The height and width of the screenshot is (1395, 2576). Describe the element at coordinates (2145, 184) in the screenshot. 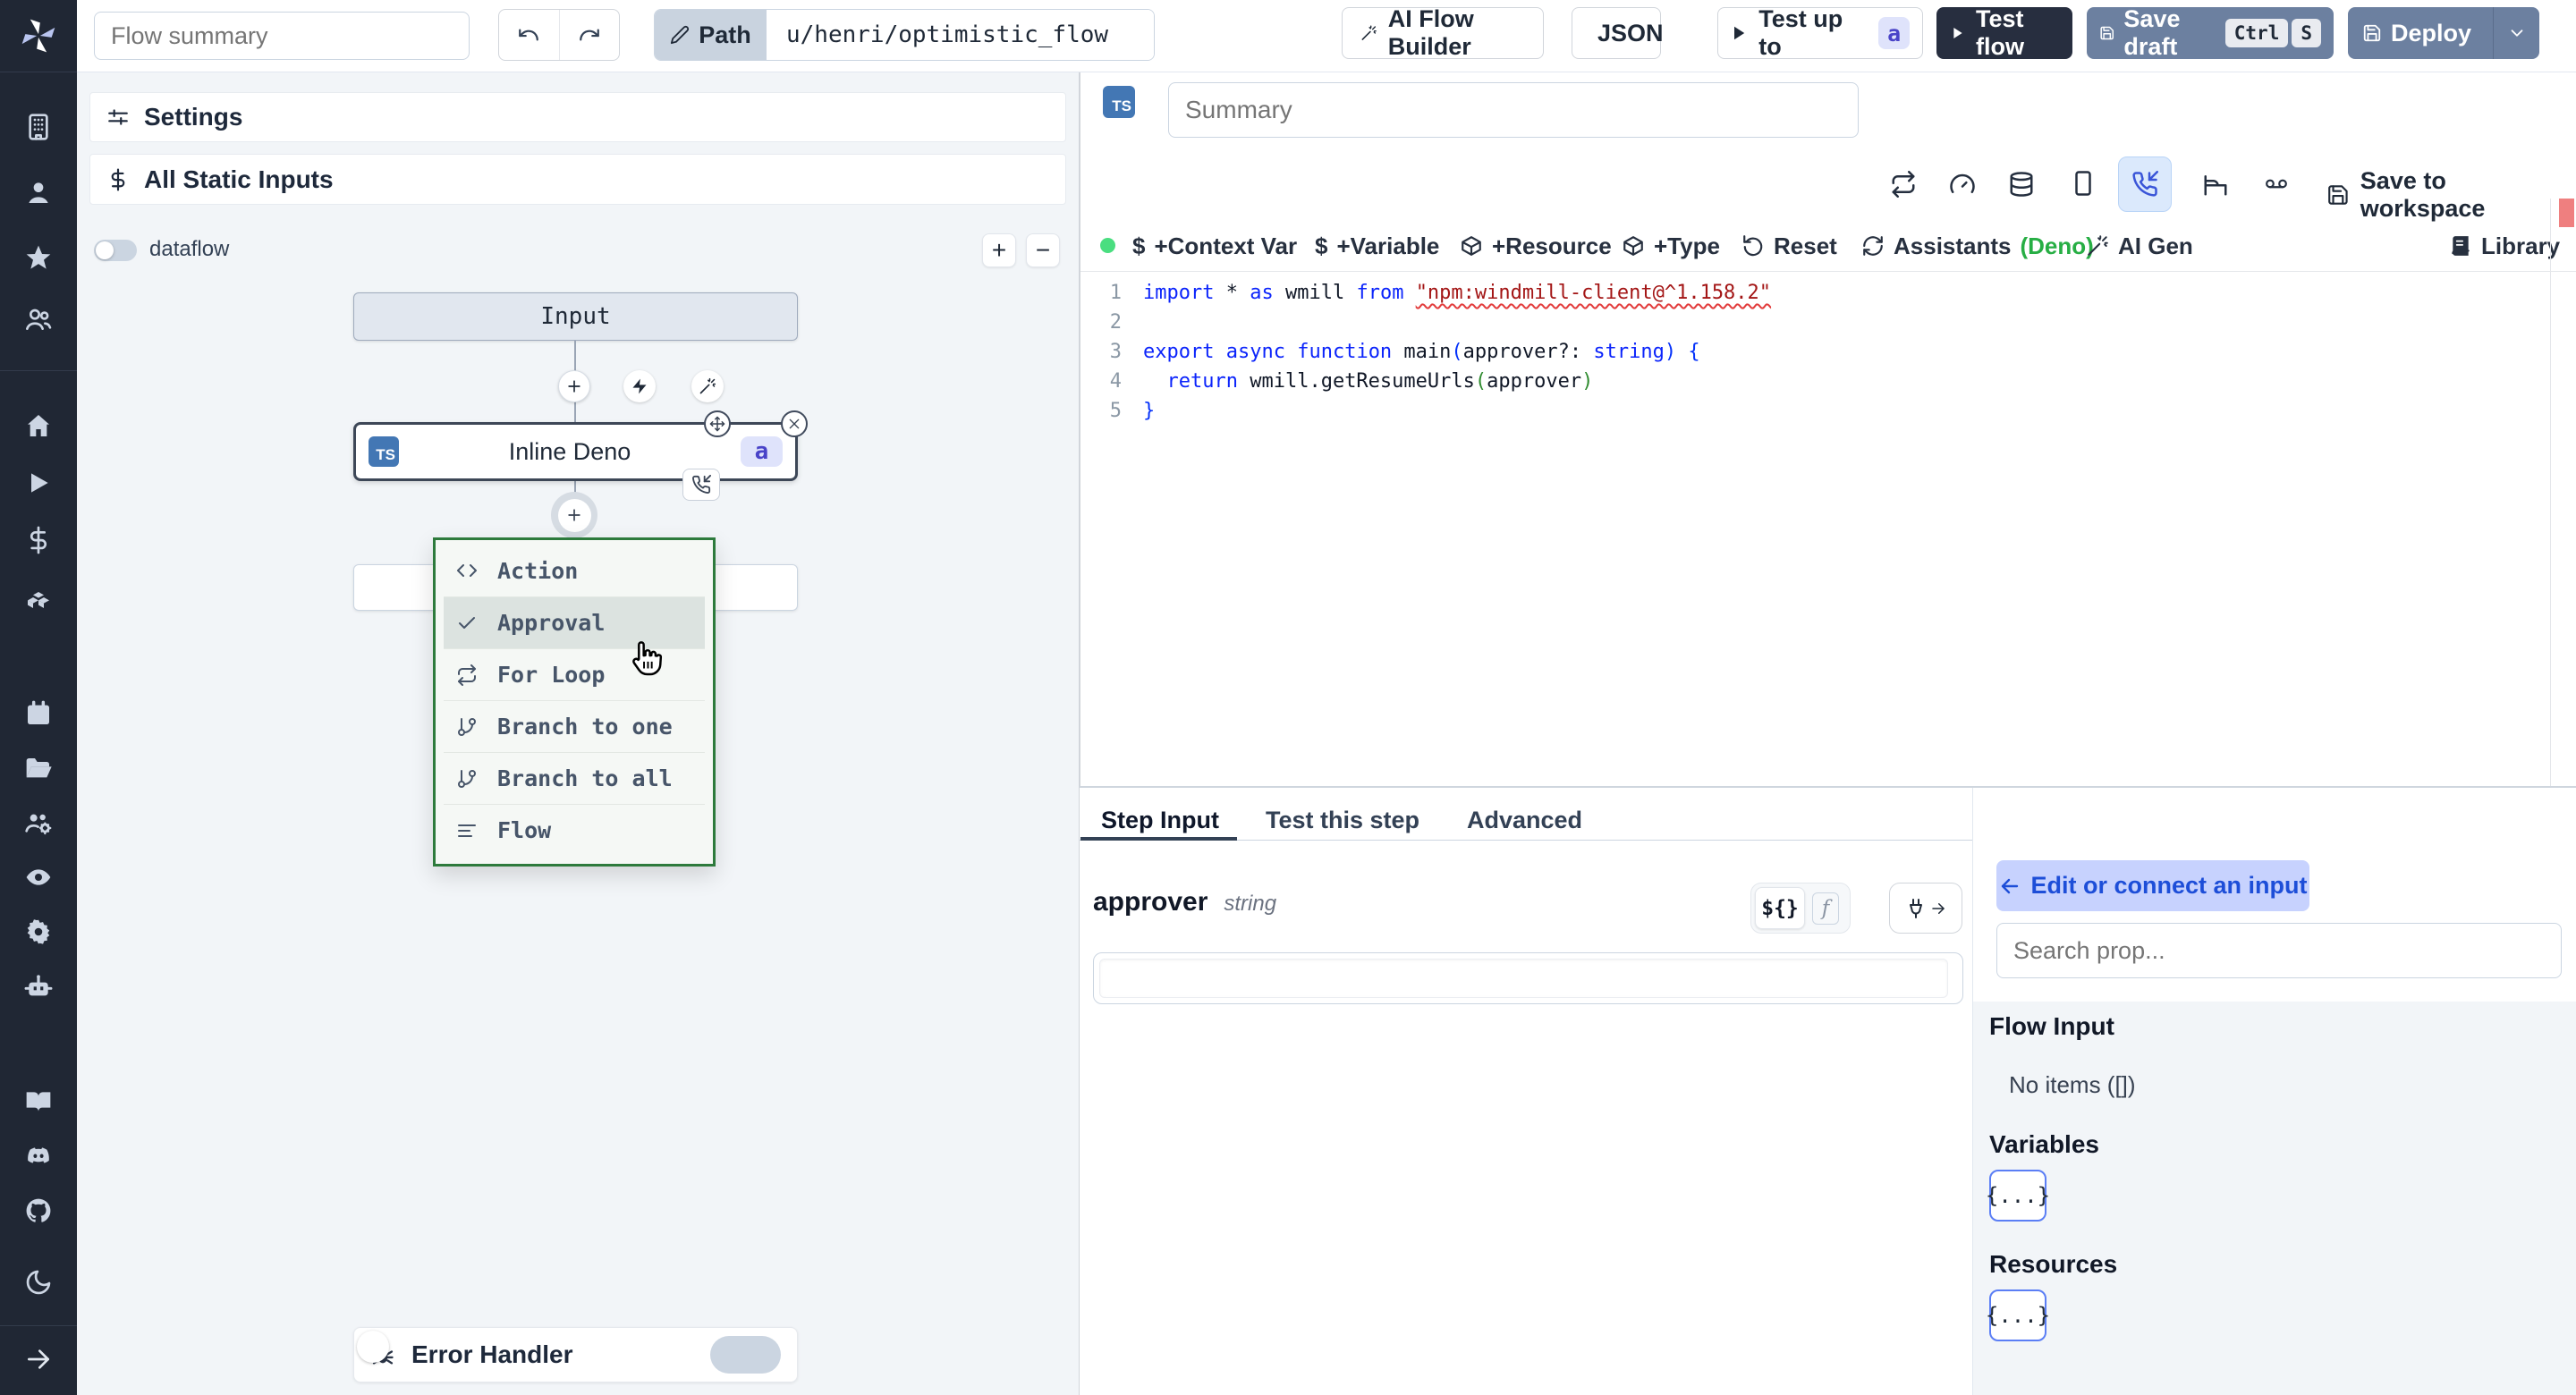

I see `suspend-approval-button` at that location.